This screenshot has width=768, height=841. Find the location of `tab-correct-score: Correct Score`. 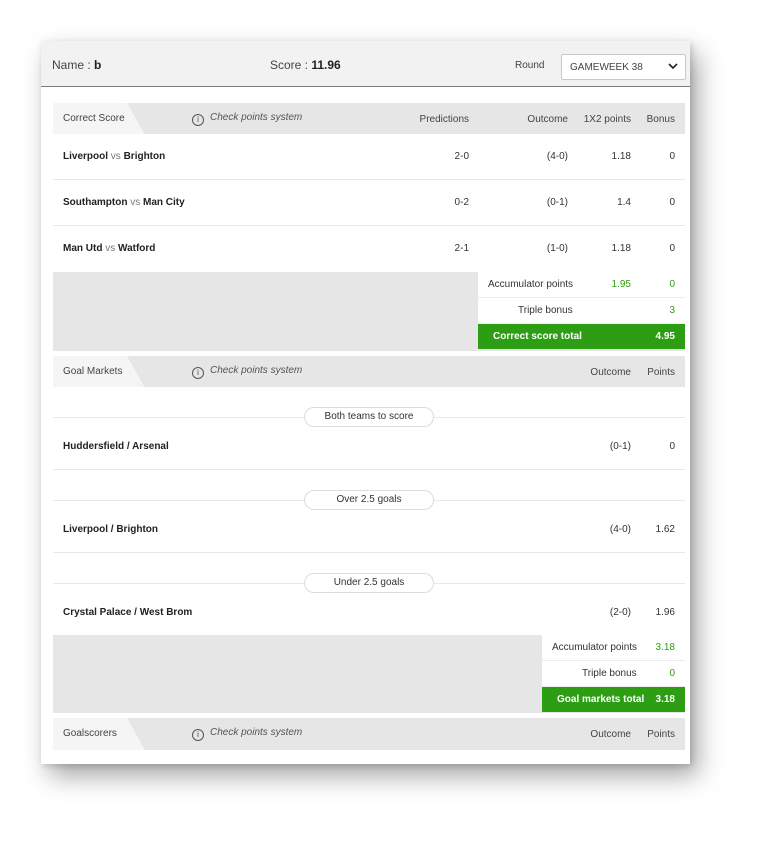

tab-correct-score: Correct Score is located at coordinates (99, 119).